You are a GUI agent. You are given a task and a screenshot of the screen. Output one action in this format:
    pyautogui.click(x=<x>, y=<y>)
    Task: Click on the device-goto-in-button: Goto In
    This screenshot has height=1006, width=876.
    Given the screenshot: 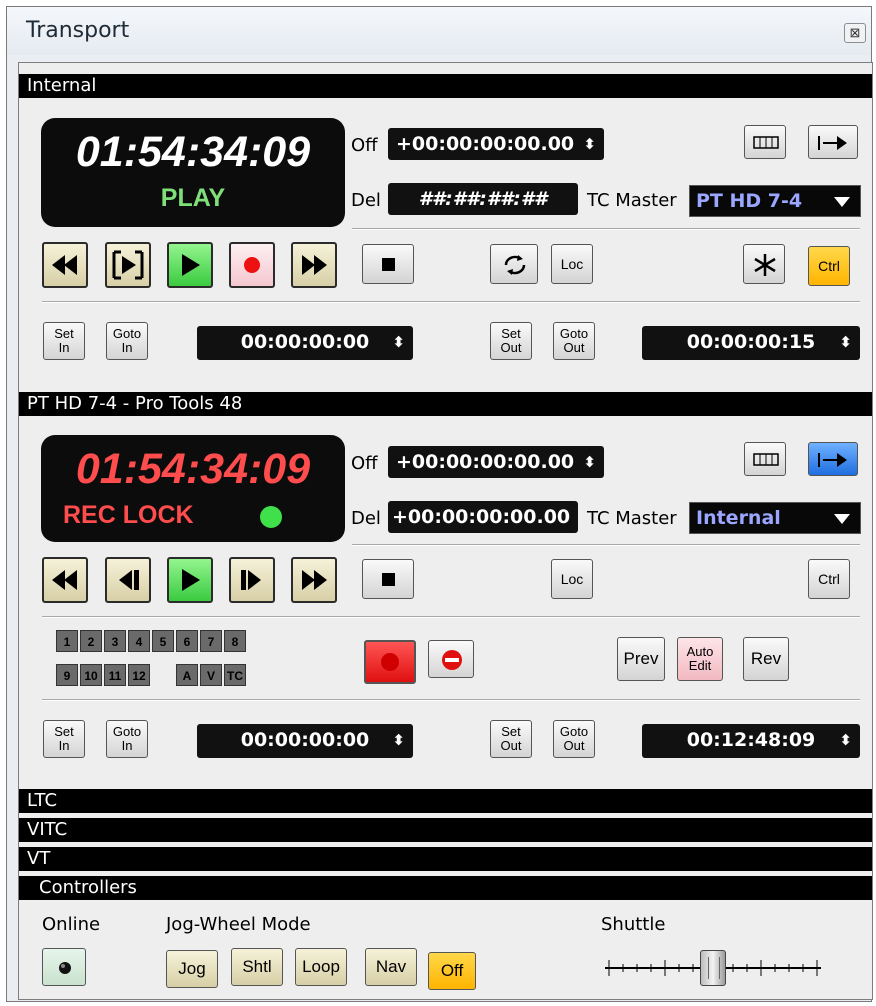 What is the action you would take?
    pyautogui.click(x=127, y=739)
    